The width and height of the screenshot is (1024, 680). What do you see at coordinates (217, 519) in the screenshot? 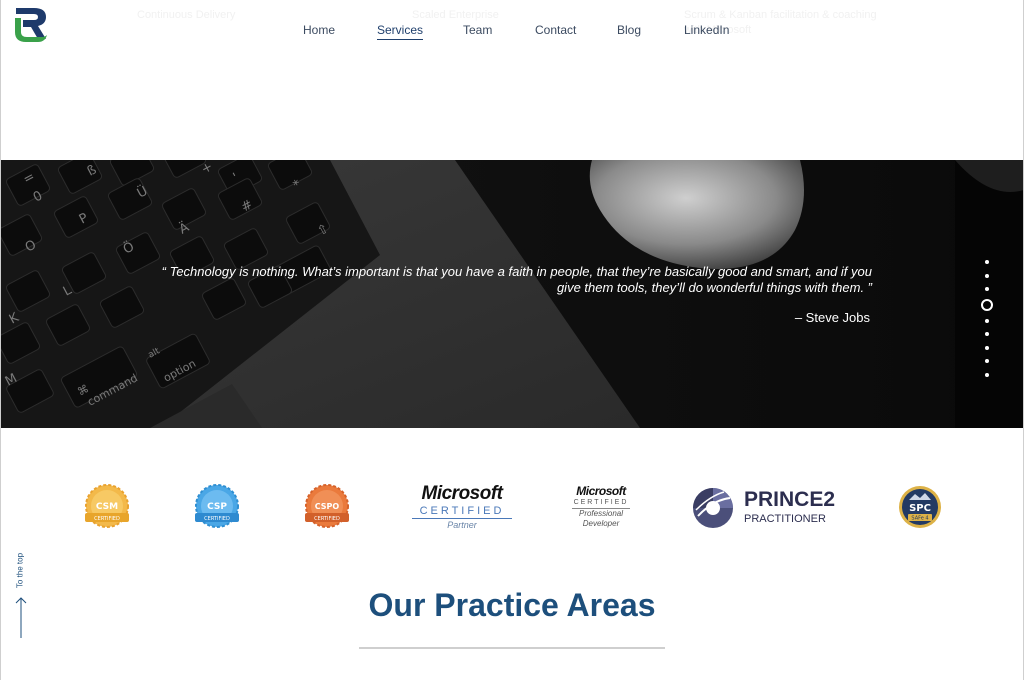
I see `csp-badge-bottom: CERTIFIED` at bounding box center [217, 519].